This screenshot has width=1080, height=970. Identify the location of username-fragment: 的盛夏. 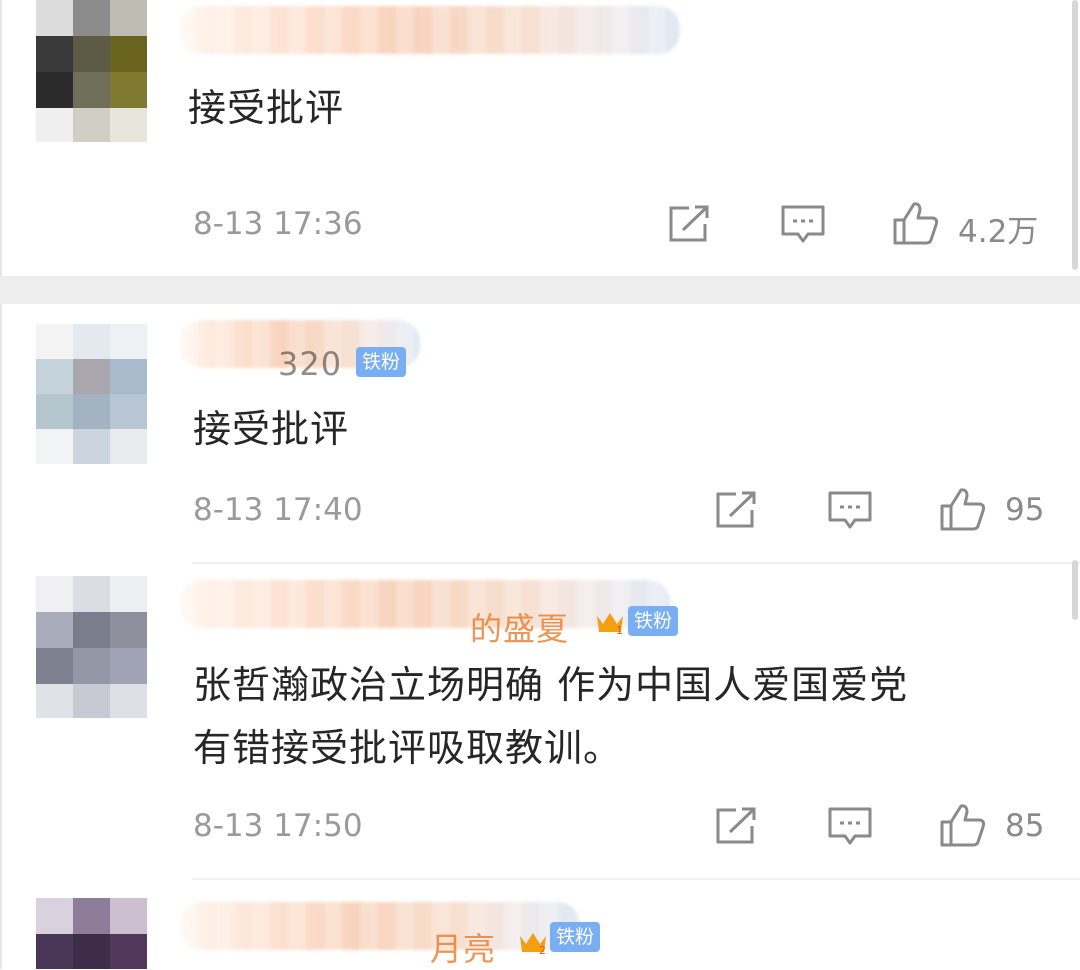
(520, 629).